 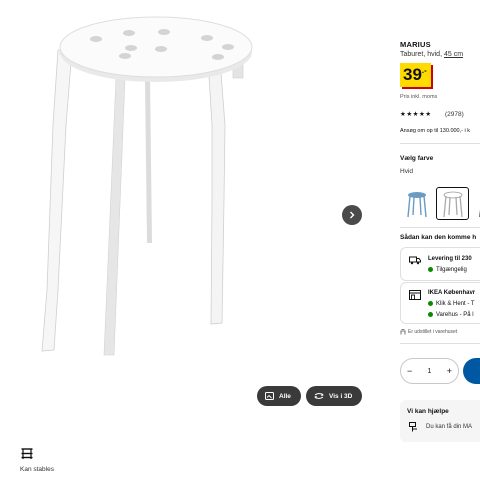 What do you see at coordinates (454, 114) in the screenshot?
I see `review-count: (2978)` at bounding box center [454, 114].